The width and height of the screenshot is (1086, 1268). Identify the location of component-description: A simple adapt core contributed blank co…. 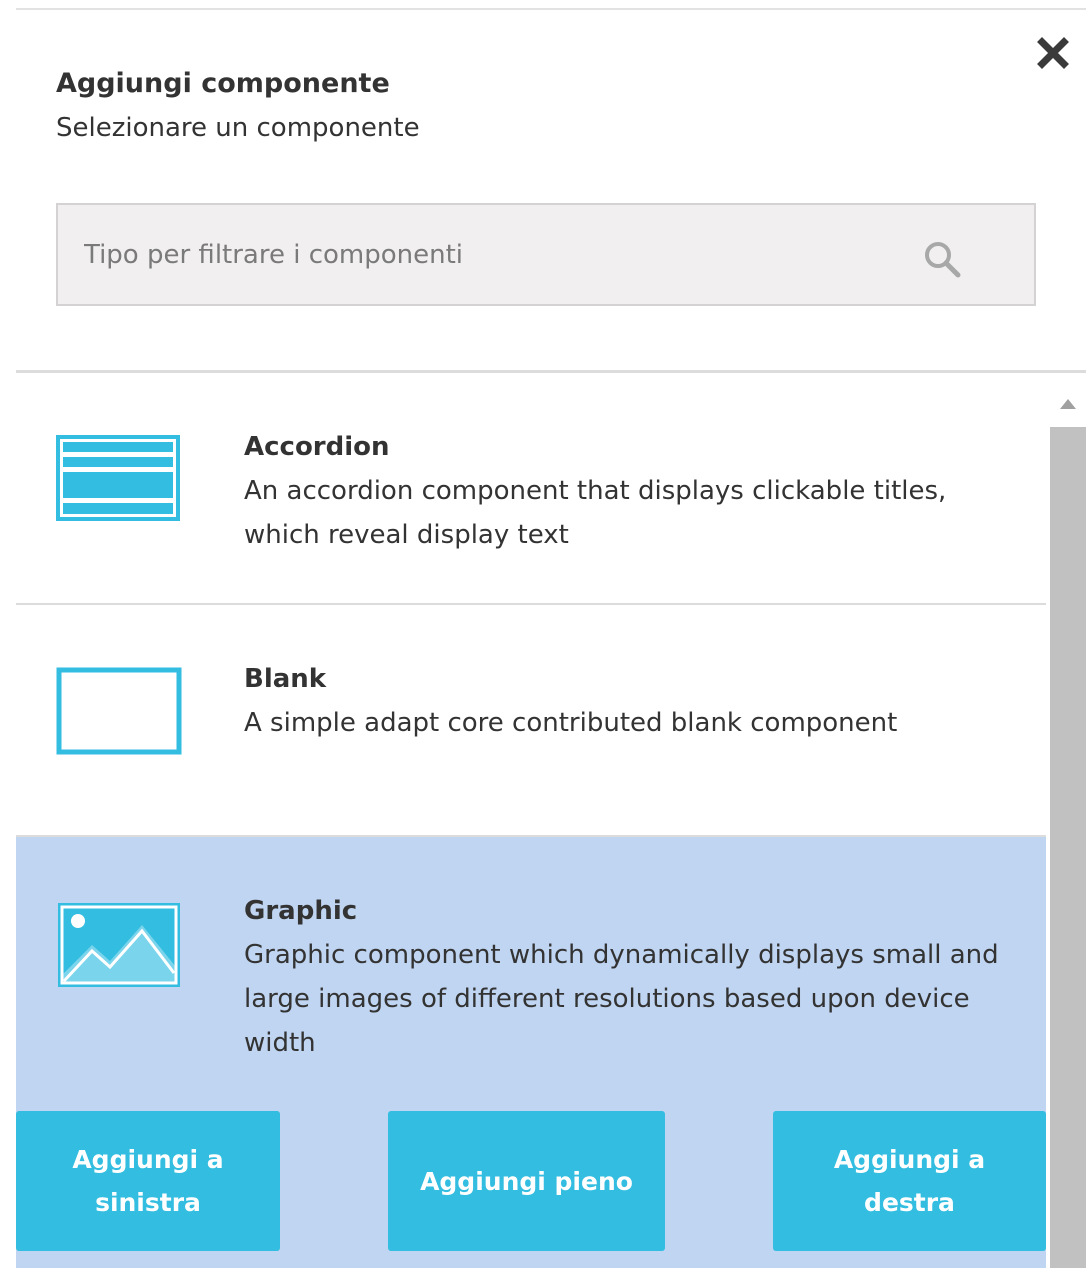
(571, 723).